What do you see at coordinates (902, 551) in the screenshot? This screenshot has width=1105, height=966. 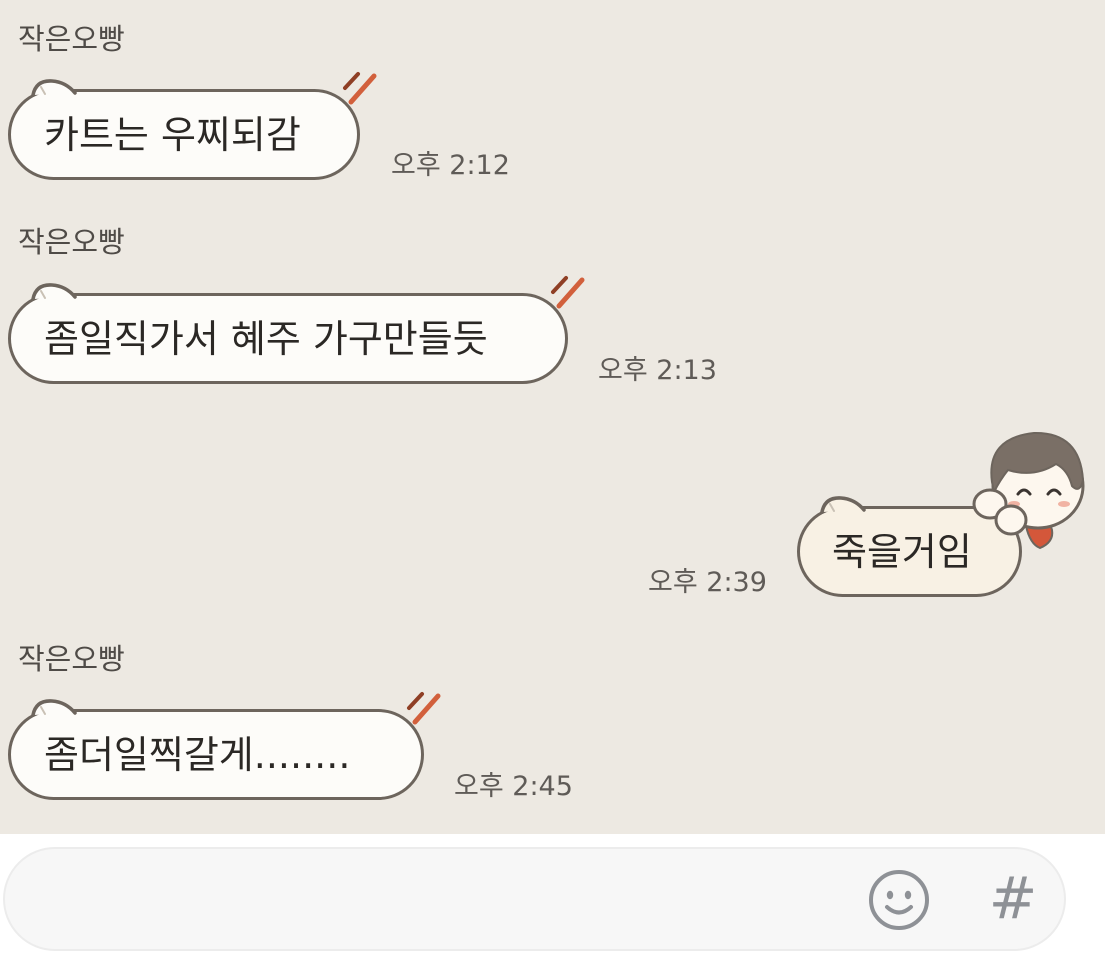 I see `message-text: 죽을거임` at bounding box center [902, 551].